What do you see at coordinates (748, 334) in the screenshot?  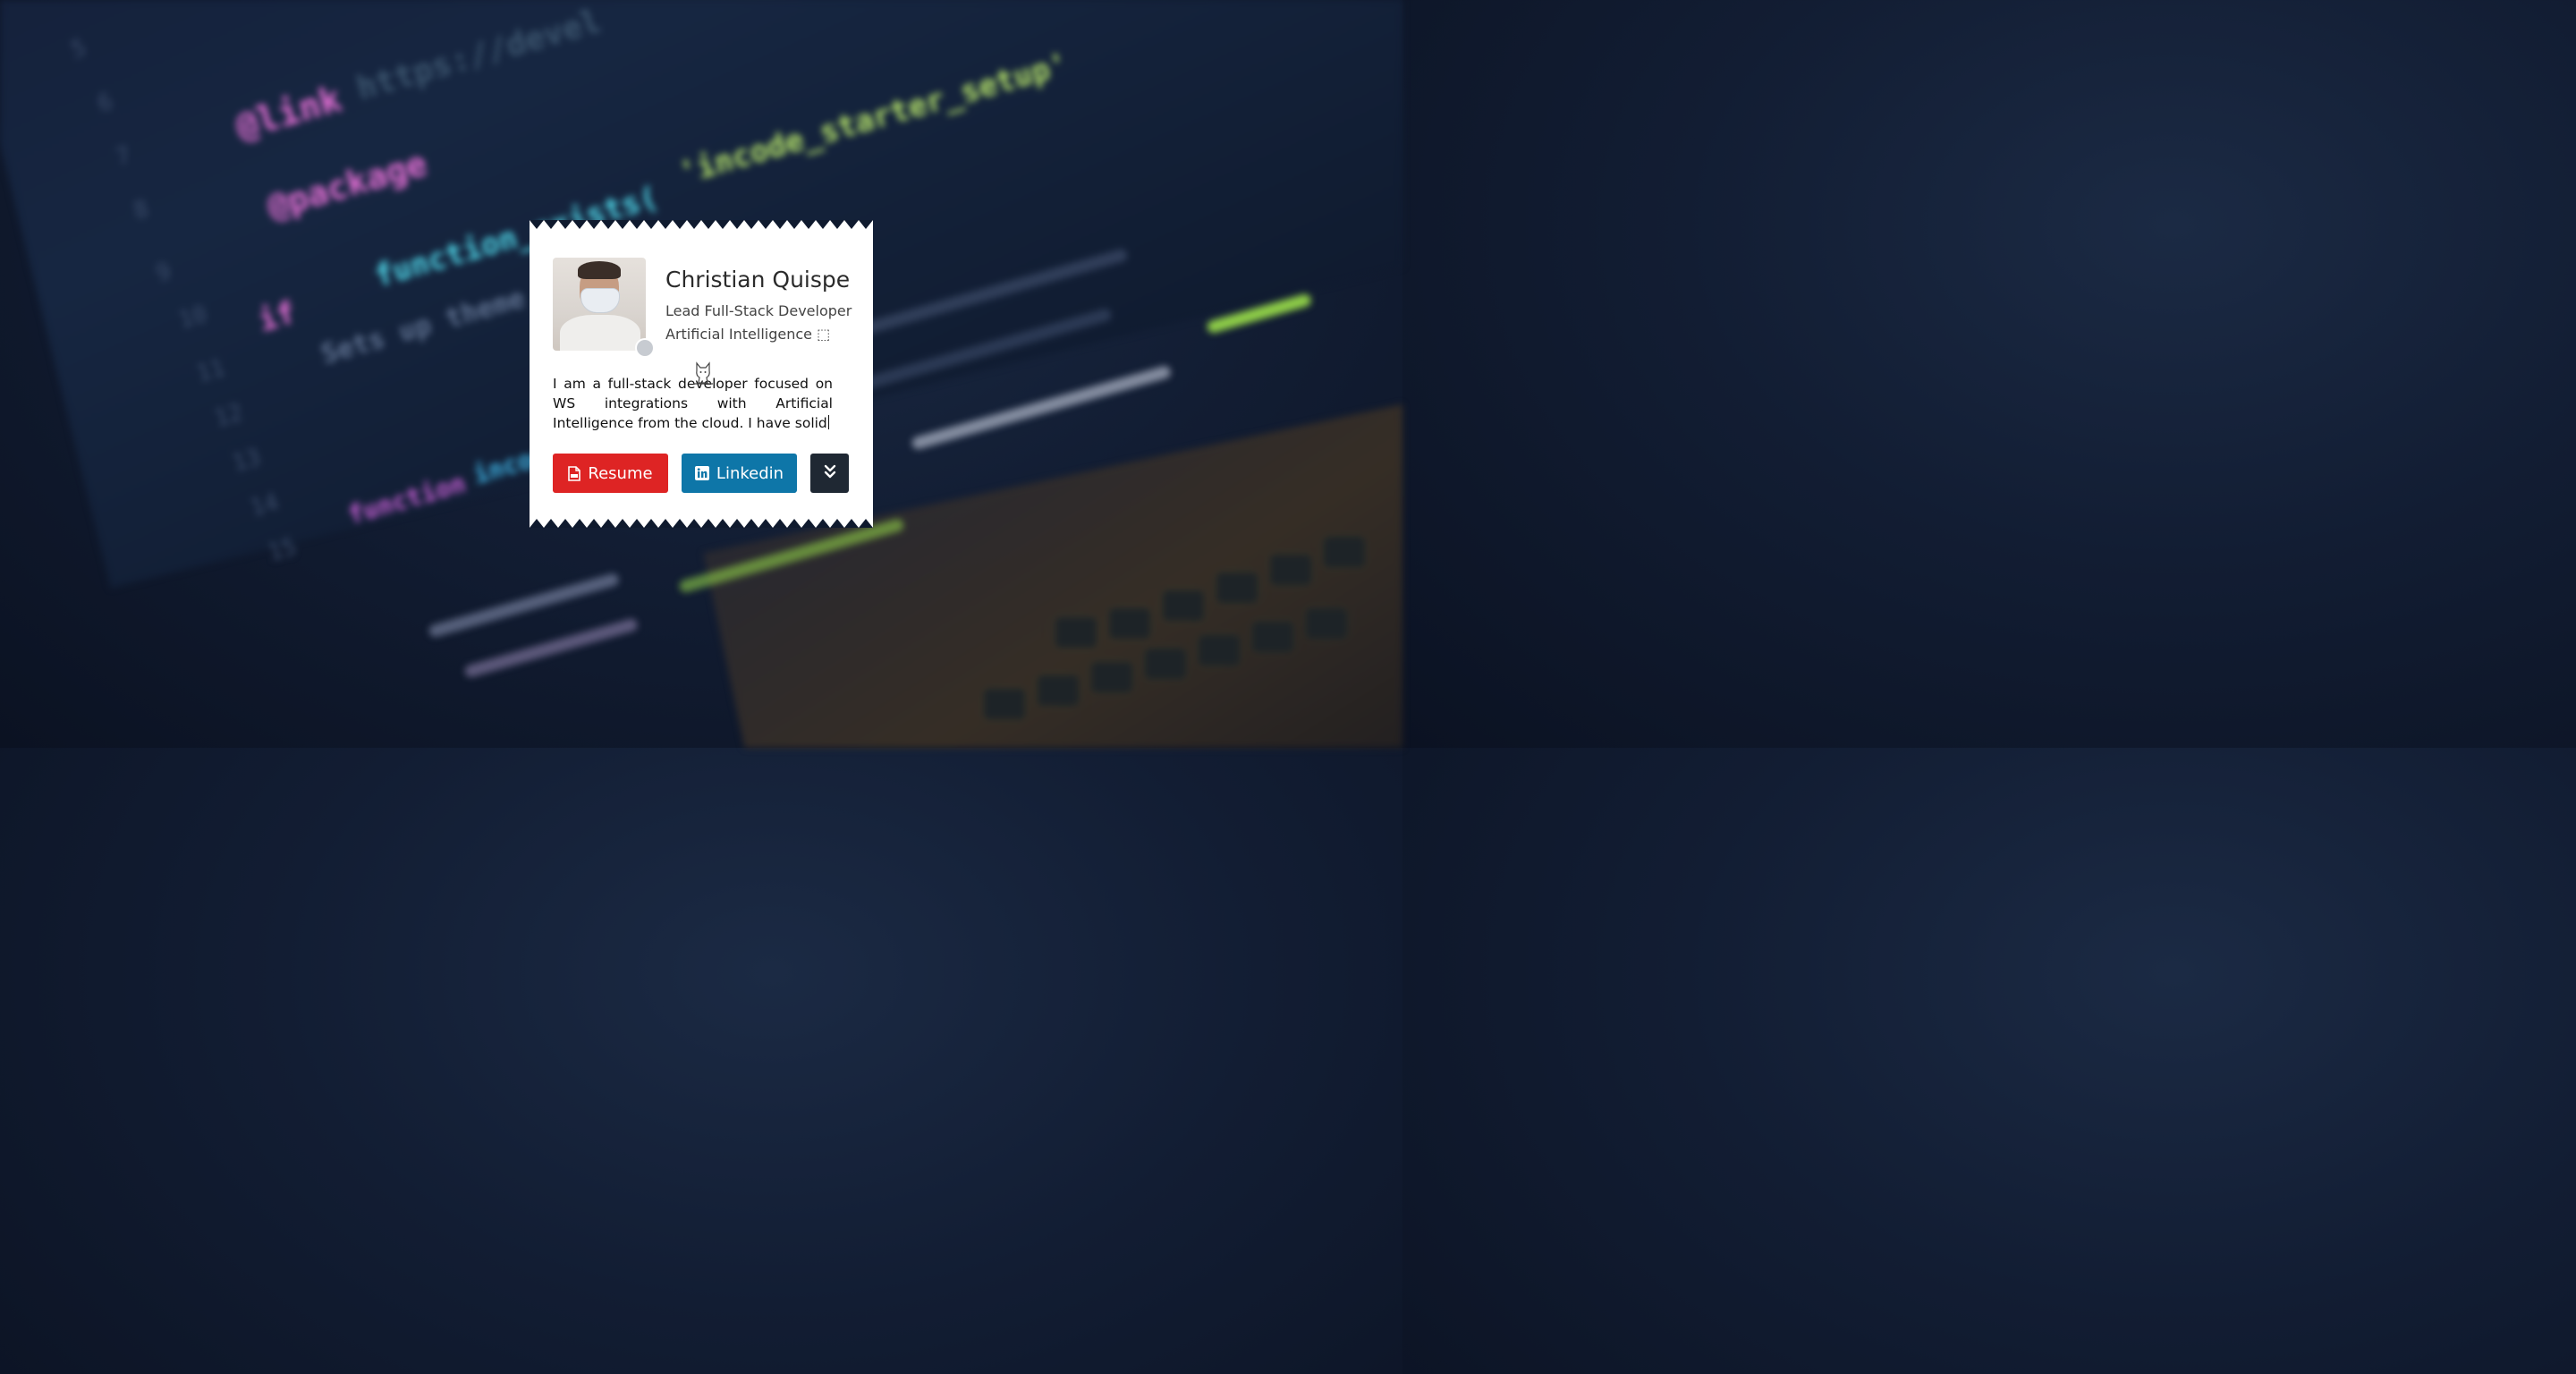 I see `profile-role-line2: Artificial Intelligence ⬚` at bounding box center [748, 334].